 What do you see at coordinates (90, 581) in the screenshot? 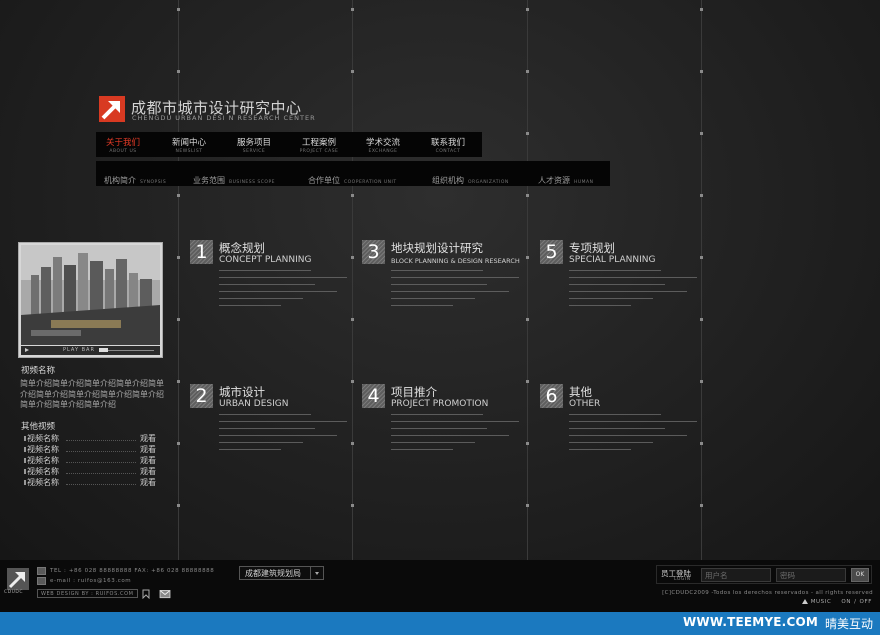
I see `contact-email: e-mail : ruifos@163.com` at bounding box center [90, 581].